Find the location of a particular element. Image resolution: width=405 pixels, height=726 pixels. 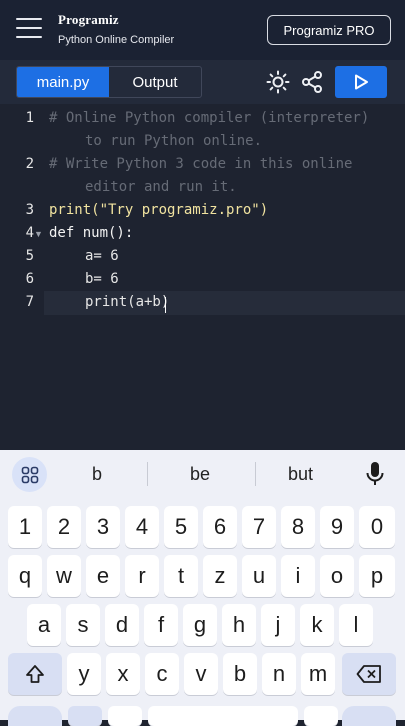

backspace-icon is located at coordinates (368, 674).